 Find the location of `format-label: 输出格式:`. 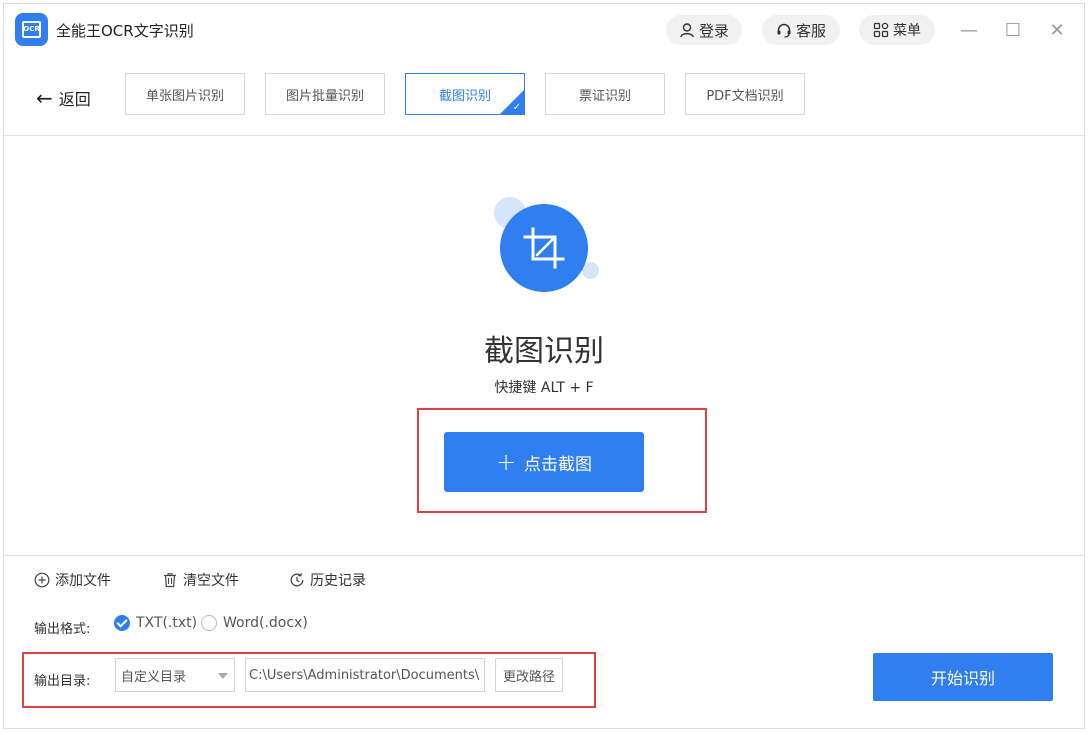

format-label: 输出格式: is located at coordinates (62, 629).